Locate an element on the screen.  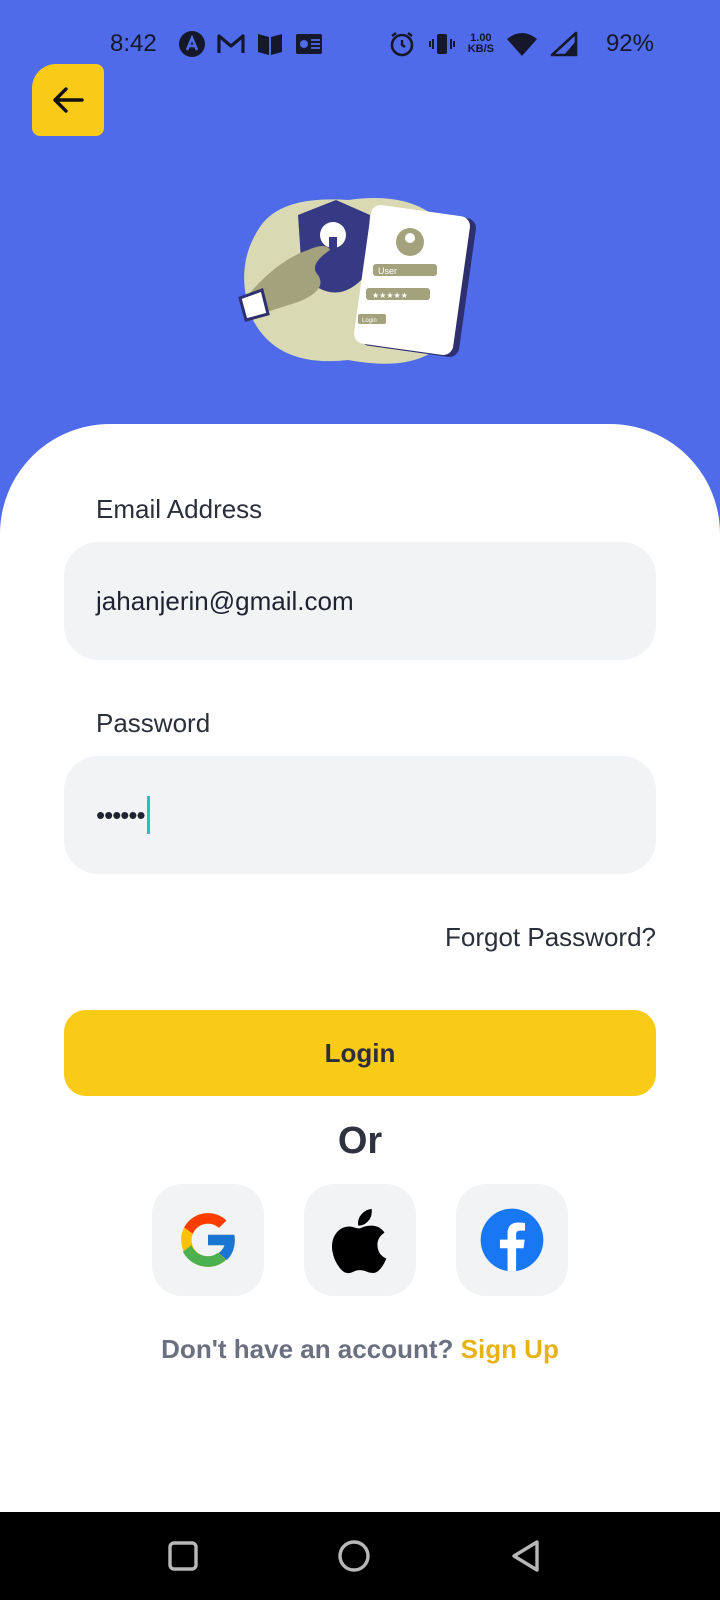
triangle-back-icon is located at coordinates (525, 1556).